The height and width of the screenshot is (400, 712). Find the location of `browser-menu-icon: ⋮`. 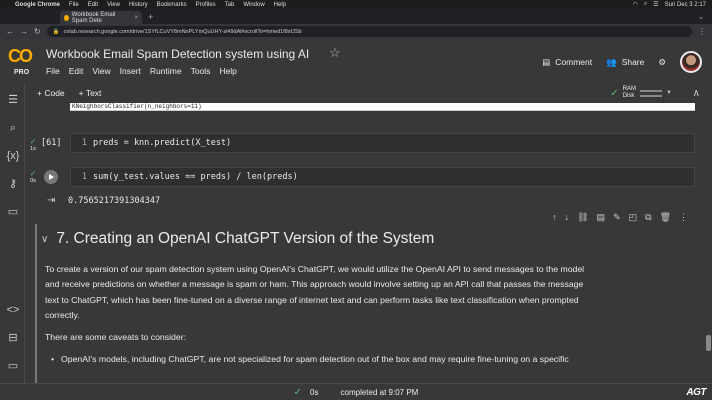

browser-menu-icon: ⋮ is located at coordinates (702, 31).